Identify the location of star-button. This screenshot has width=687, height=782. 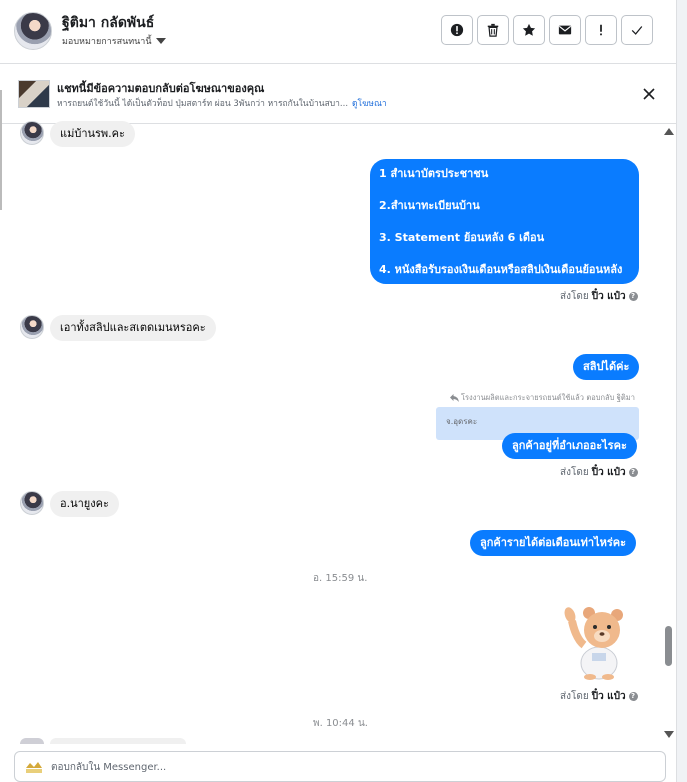
(529, 30).